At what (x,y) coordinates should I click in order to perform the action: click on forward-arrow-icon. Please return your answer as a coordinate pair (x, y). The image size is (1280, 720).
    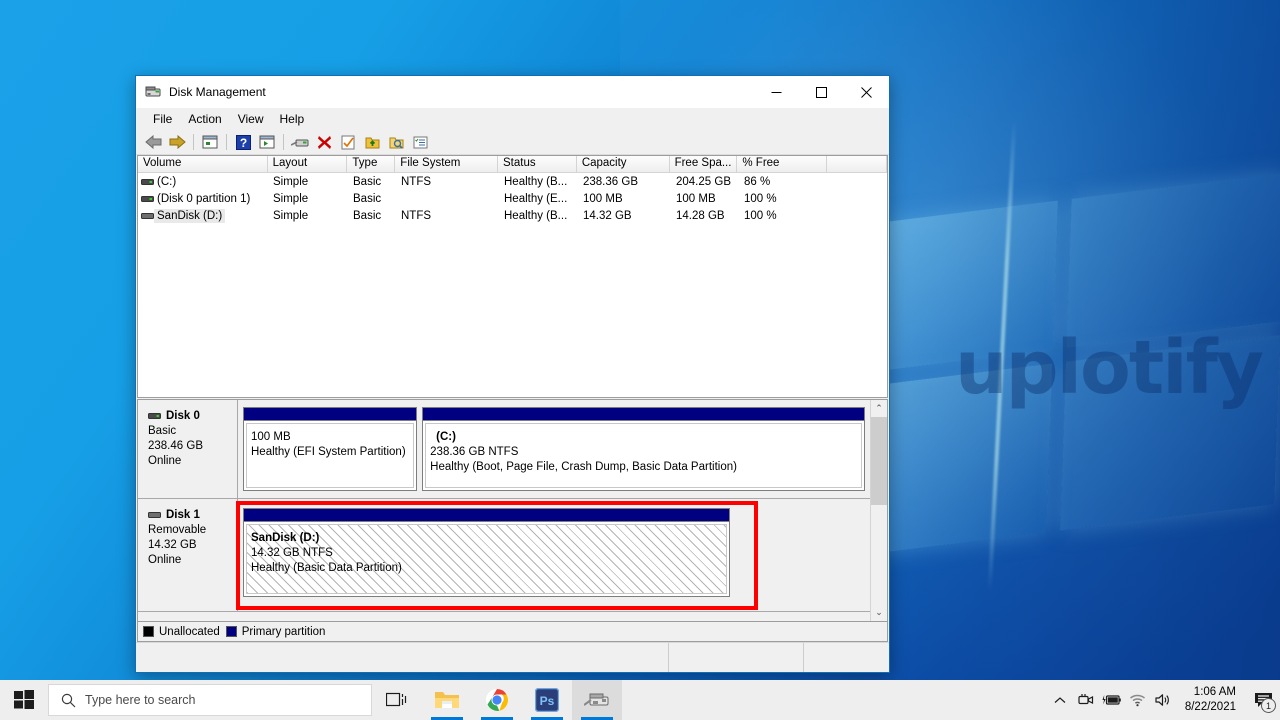
    Looking at the image, I should click on (177, 142).